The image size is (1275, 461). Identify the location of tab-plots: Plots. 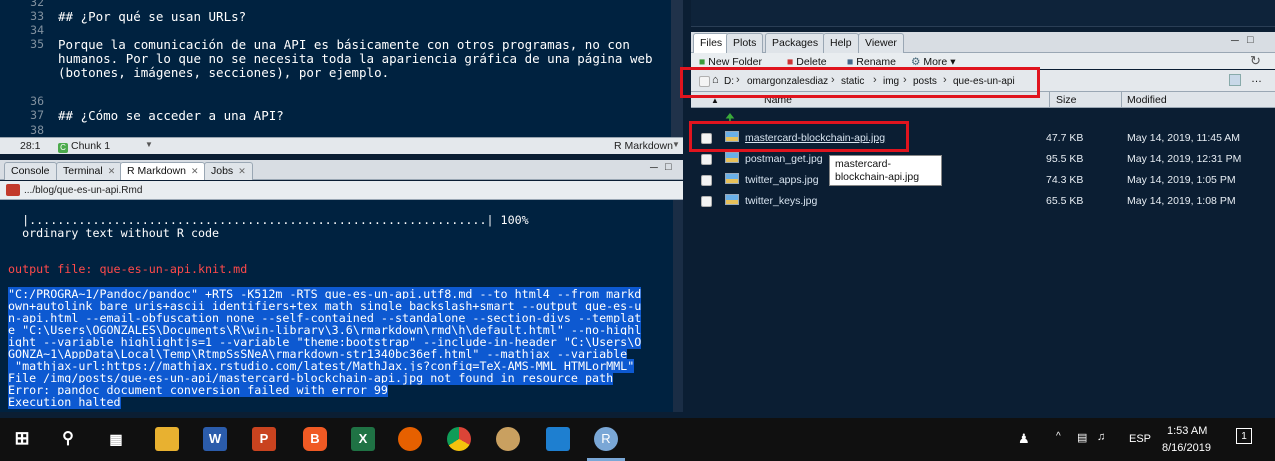
(745, 43).